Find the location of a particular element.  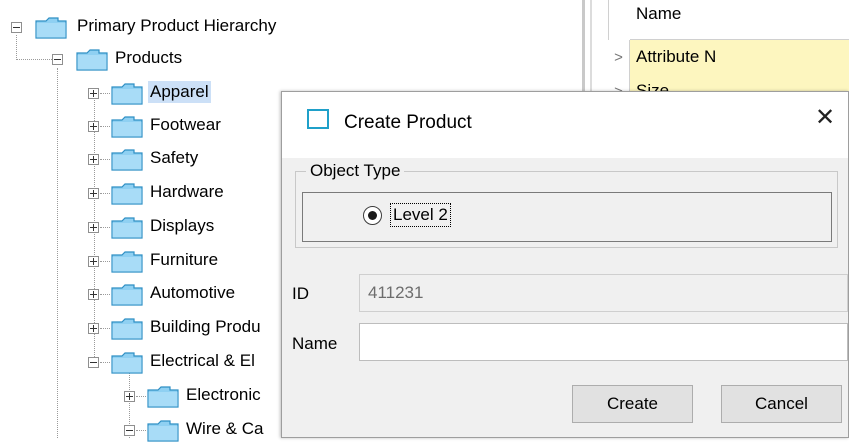

expand-toggle-displays is located at coordinates (93, 227).